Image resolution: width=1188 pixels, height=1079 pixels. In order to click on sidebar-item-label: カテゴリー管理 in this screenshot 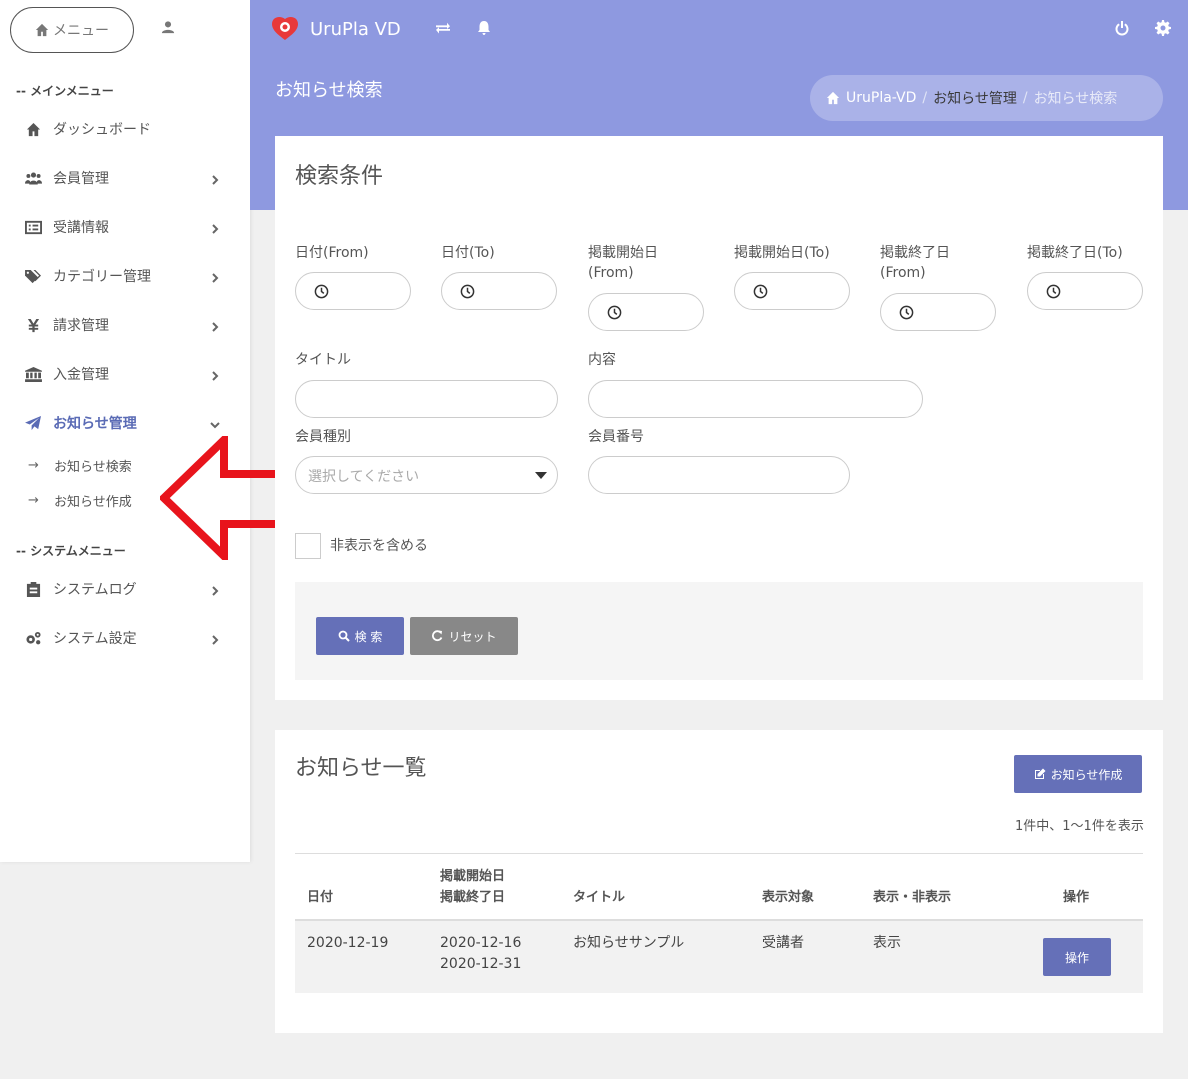, I will do `click(102, 277)`.